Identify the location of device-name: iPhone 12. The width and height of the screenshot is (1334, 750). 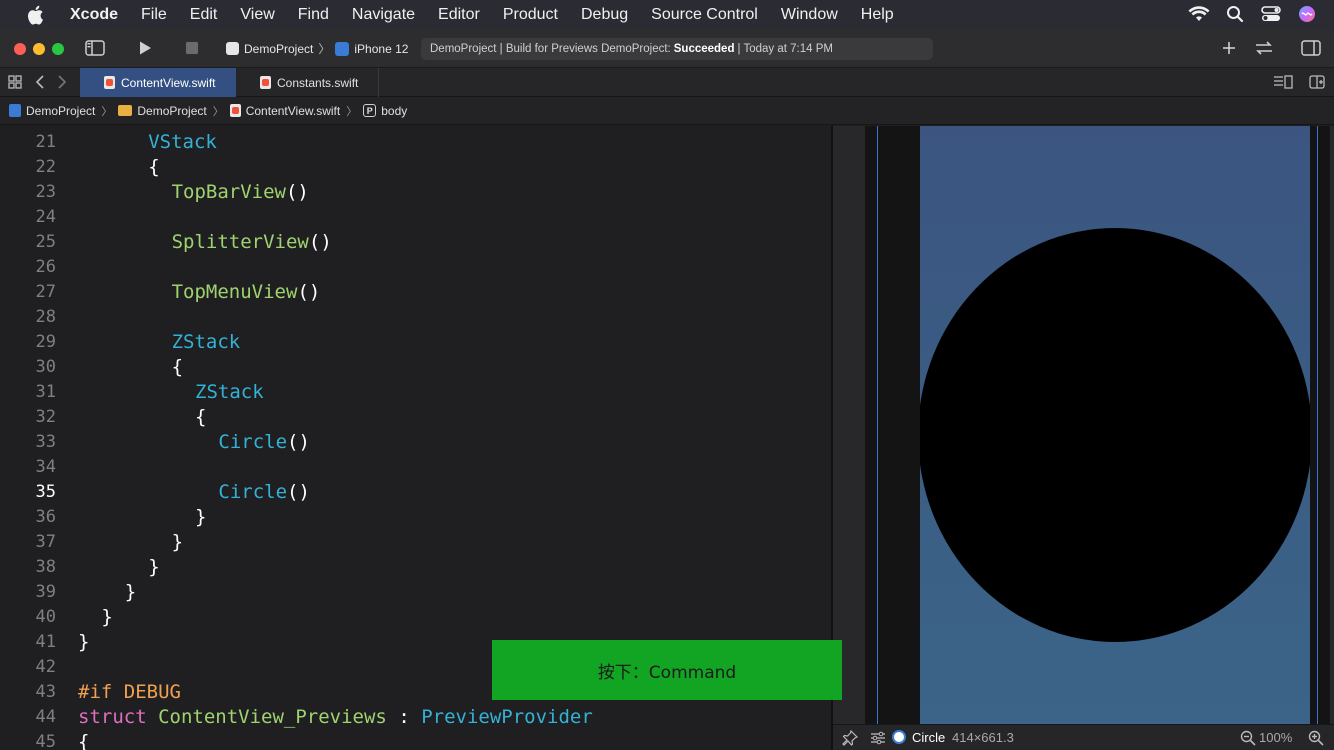
(381, 48).